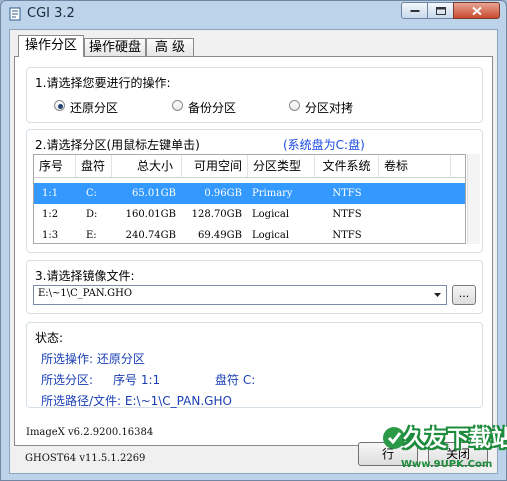 The image size is (507, 481). Describe the element at coordinates (92, 214) in the screenshot. I see `cell-drive: D:` at that location.